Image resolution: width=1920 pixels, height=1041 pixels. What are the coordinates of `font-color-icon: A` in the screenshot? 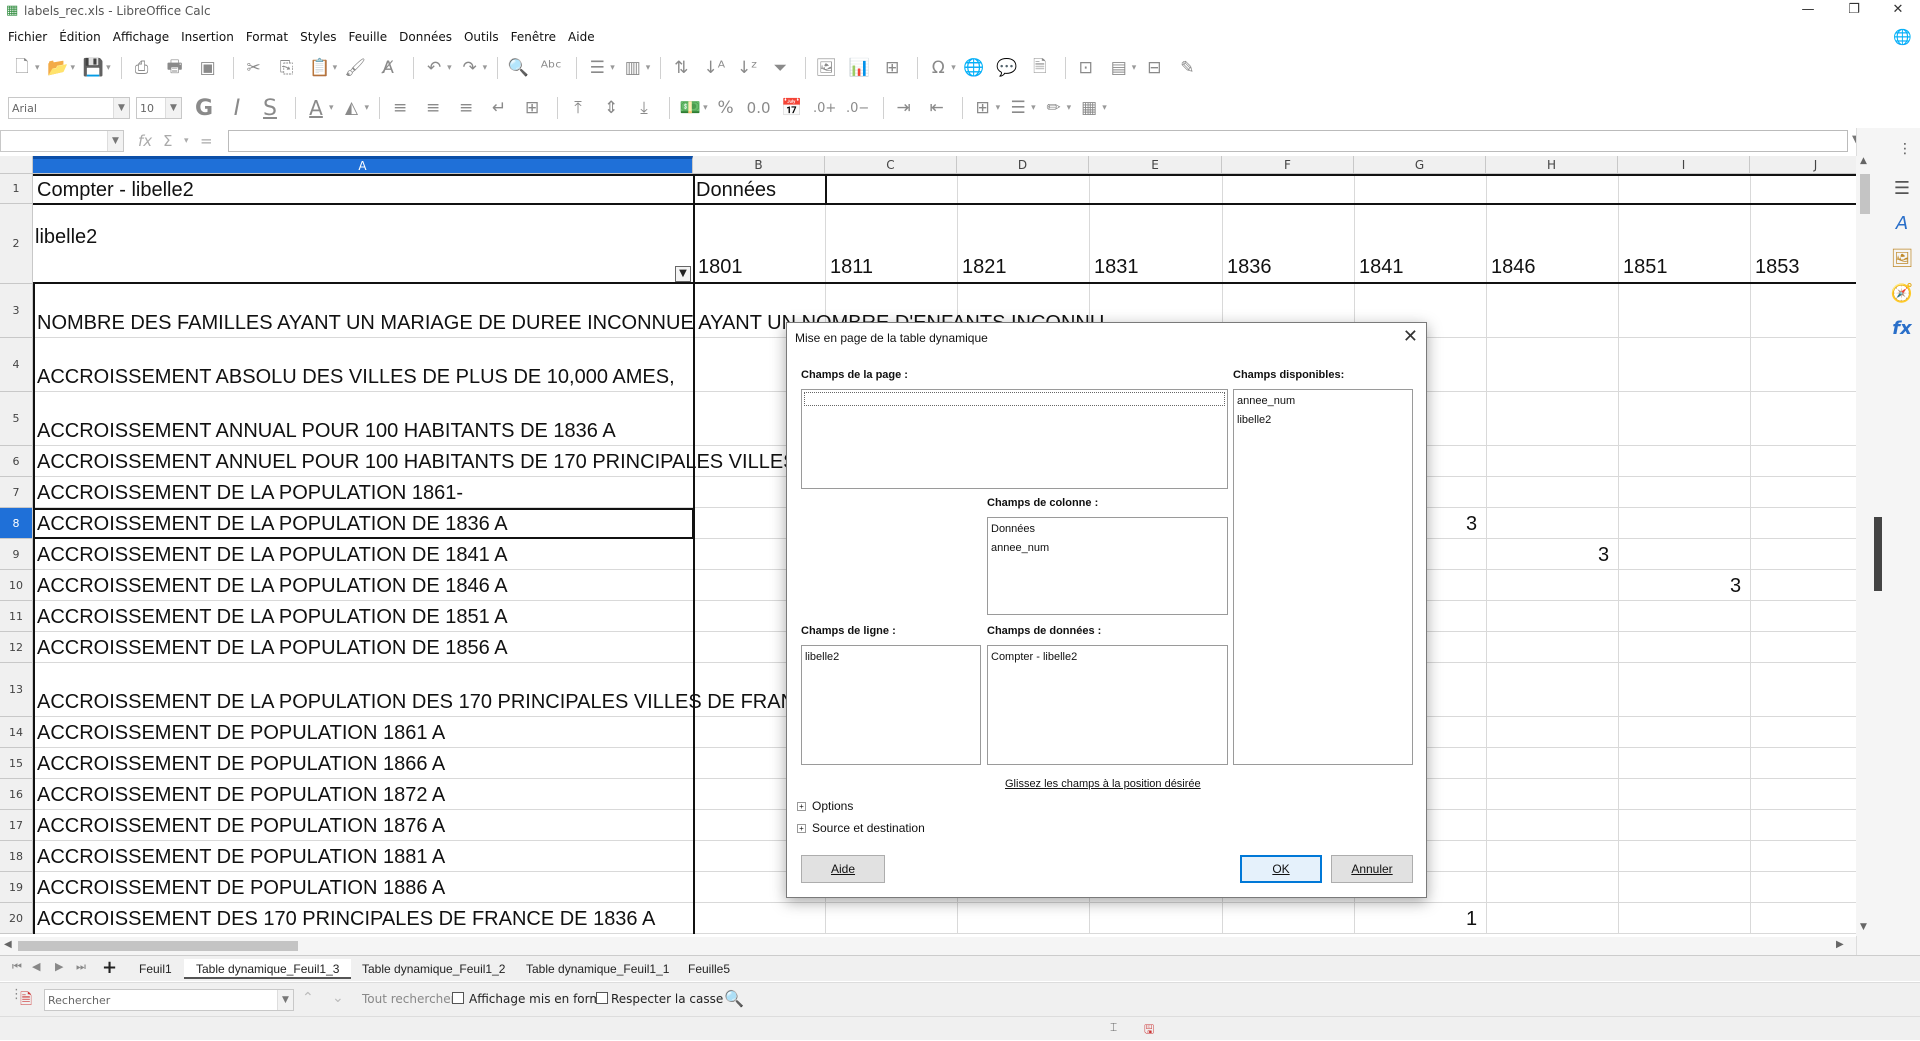 It's located at (316, 108).